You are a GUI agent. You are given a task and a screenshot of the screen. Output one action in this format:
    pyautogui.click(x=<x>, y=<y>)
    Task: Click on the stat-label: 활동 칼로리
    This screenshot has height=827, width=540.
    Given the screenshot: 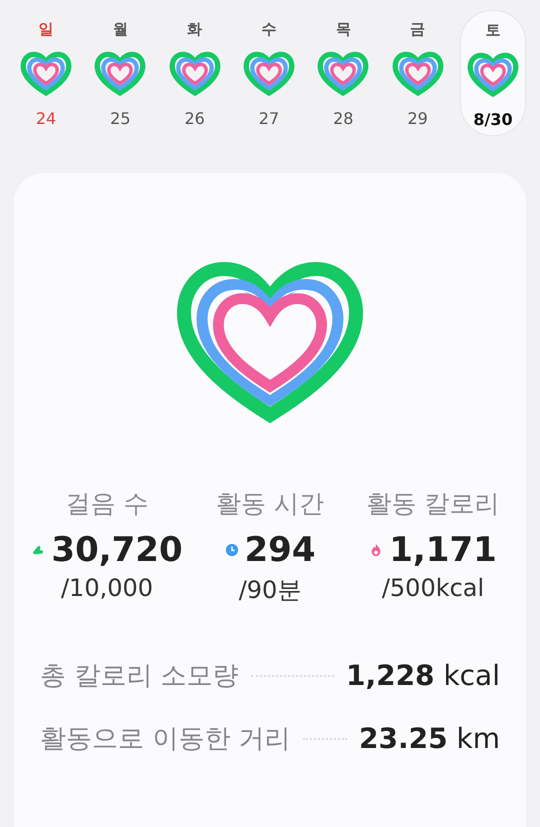 What is the action you would take?
    pyautogui.click(x=433, y=504)
    